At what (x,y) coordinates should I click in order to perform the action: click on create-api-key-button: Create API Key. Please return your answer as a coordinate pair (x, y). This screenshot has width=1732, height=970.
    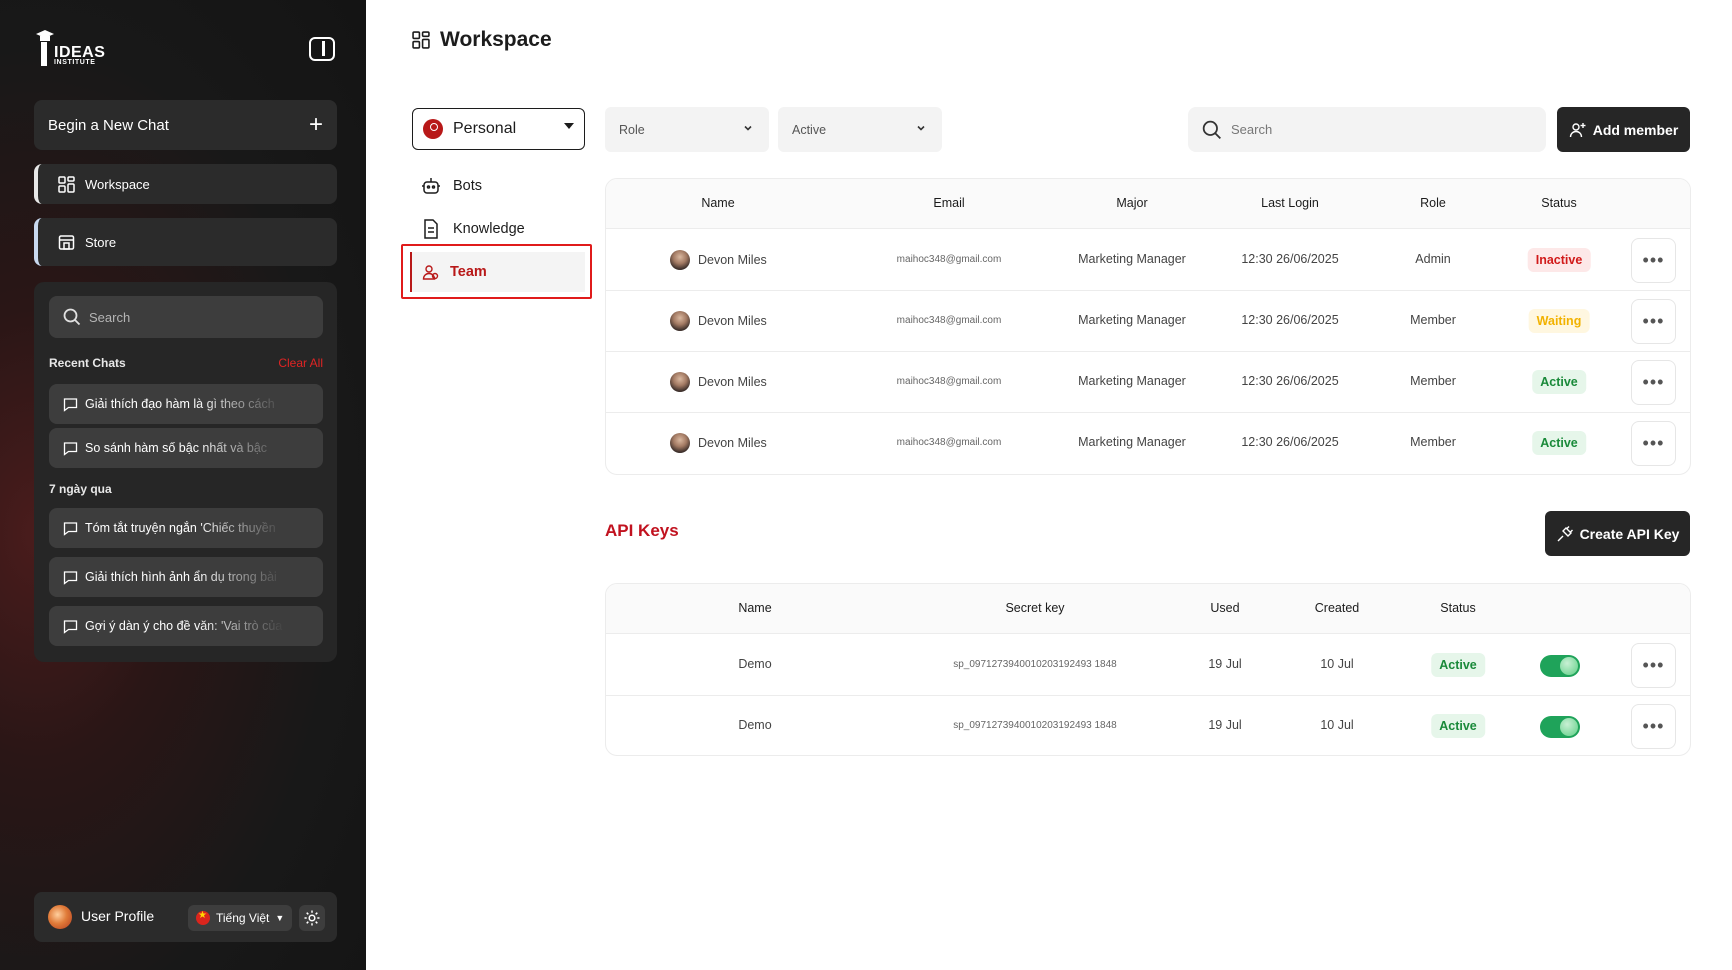
    Looking at the image, I should click on (1617, 533).